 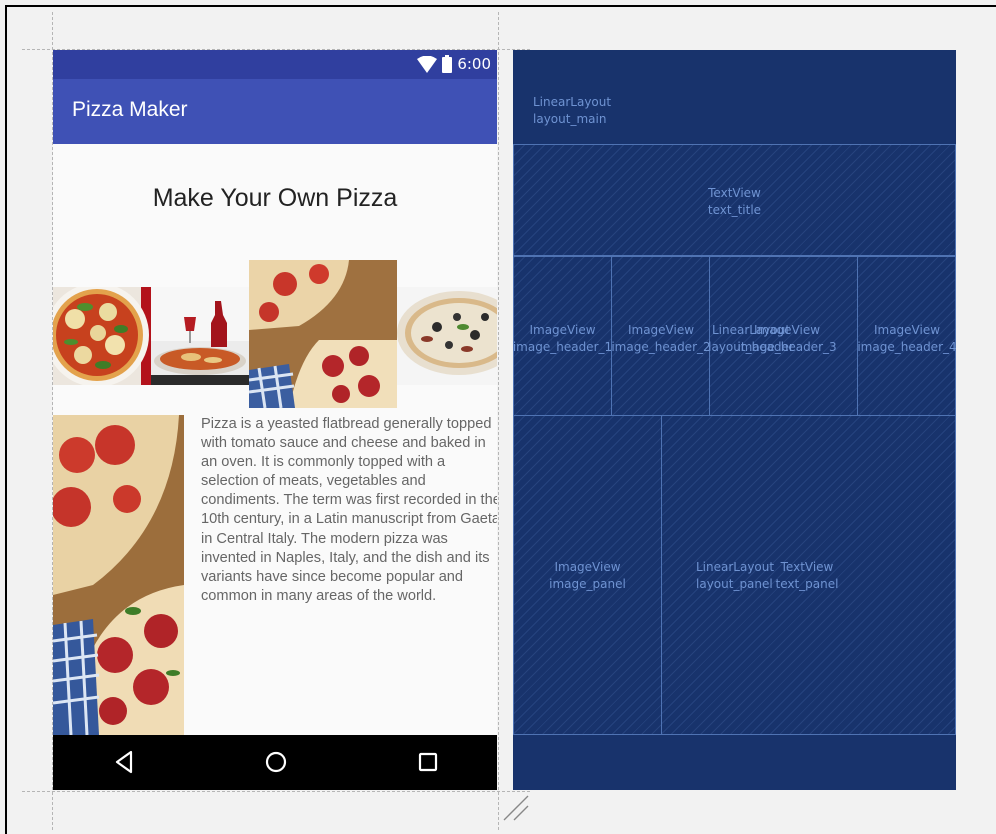 I want to click on label-text-title-type: TextView, so click(x=734, y=193).